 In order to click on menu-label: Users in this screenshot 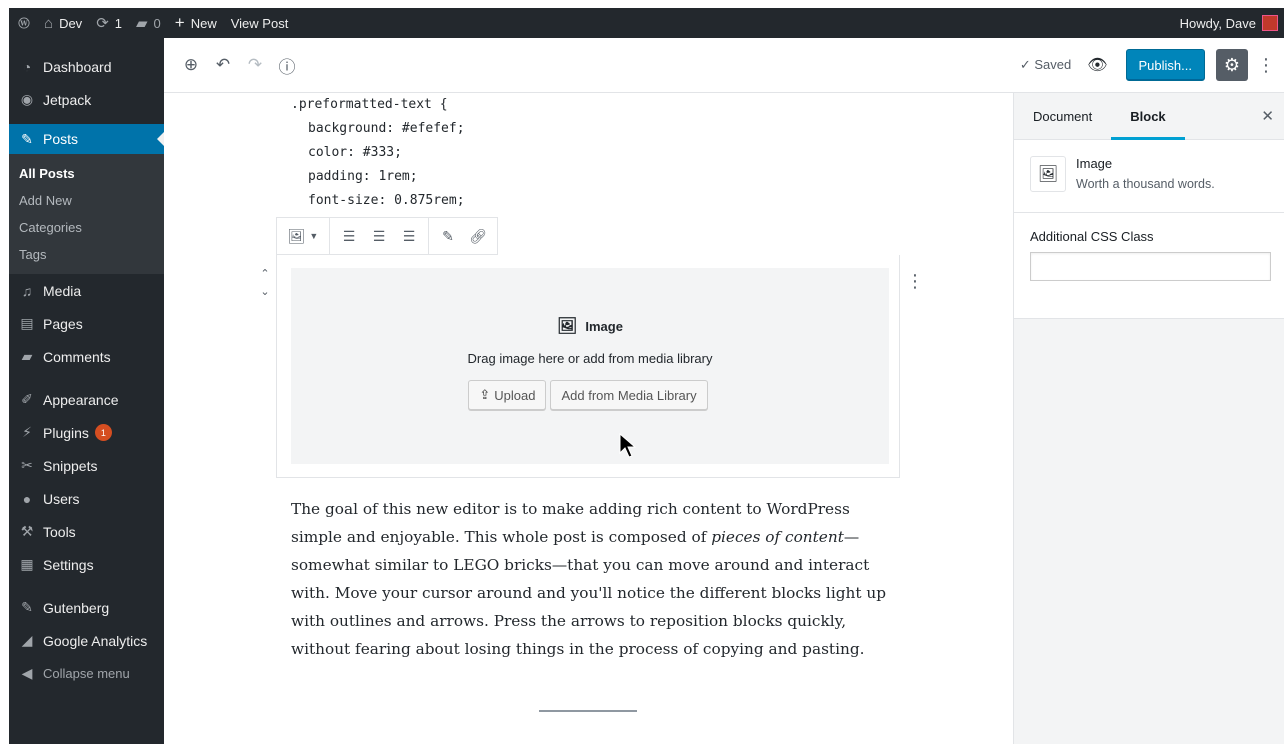, I will do `click(61, 498)`.